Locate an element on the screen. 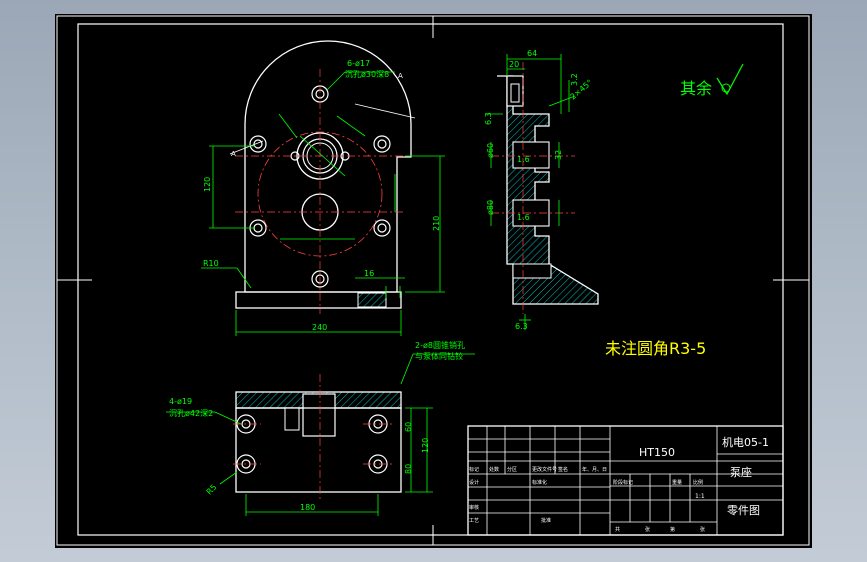  counterbore-42-label: 沉孔ø42深2 is located at coordinates (191, 413).